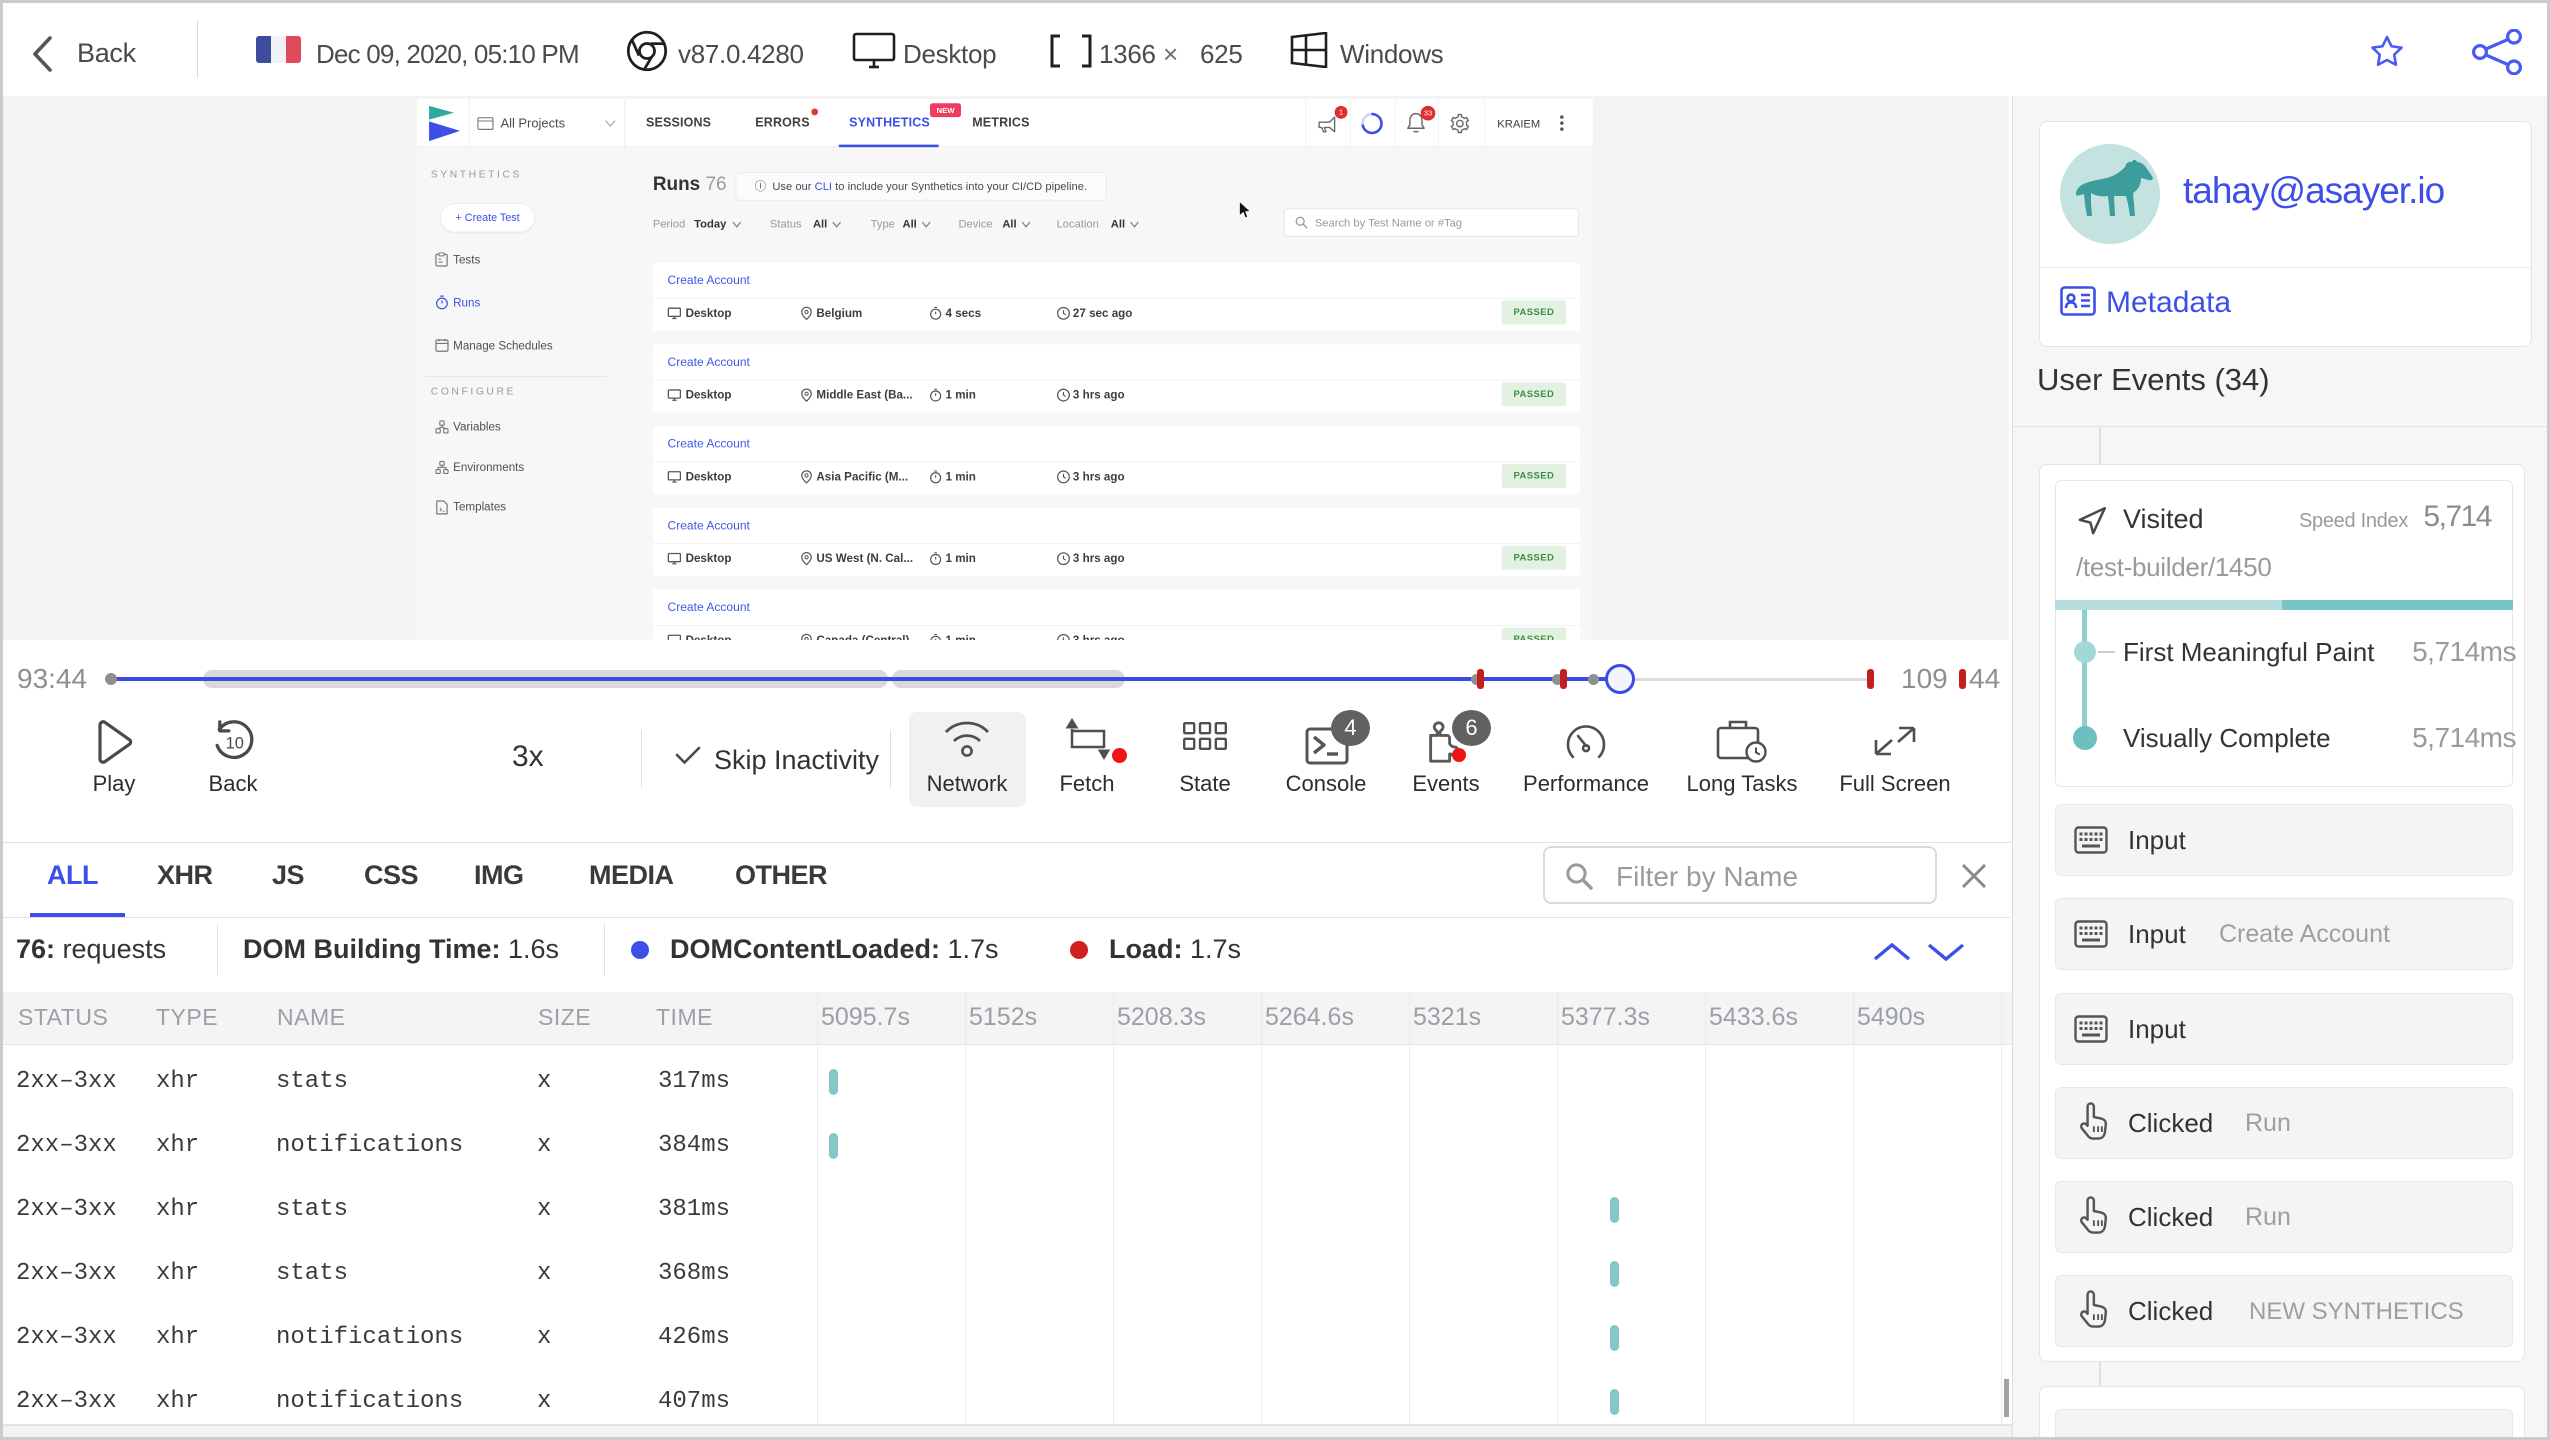 The width and height of the screenshot is (2550, 1440). I want to click on svg-text: 10, so click(235, 744).